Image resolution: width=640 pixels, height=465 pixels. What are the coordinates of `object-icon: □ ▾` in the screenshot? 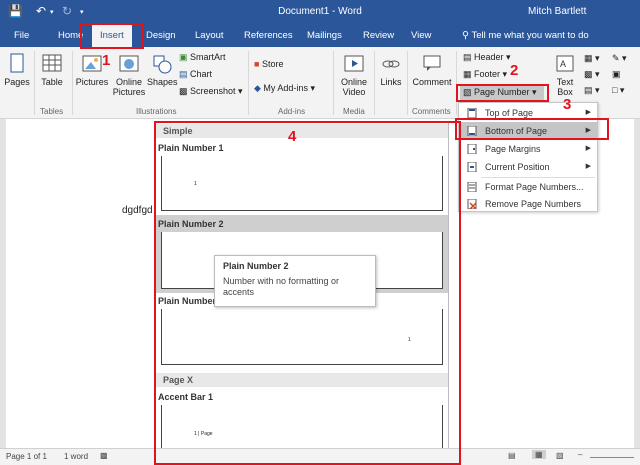 It's located at (618, 90).